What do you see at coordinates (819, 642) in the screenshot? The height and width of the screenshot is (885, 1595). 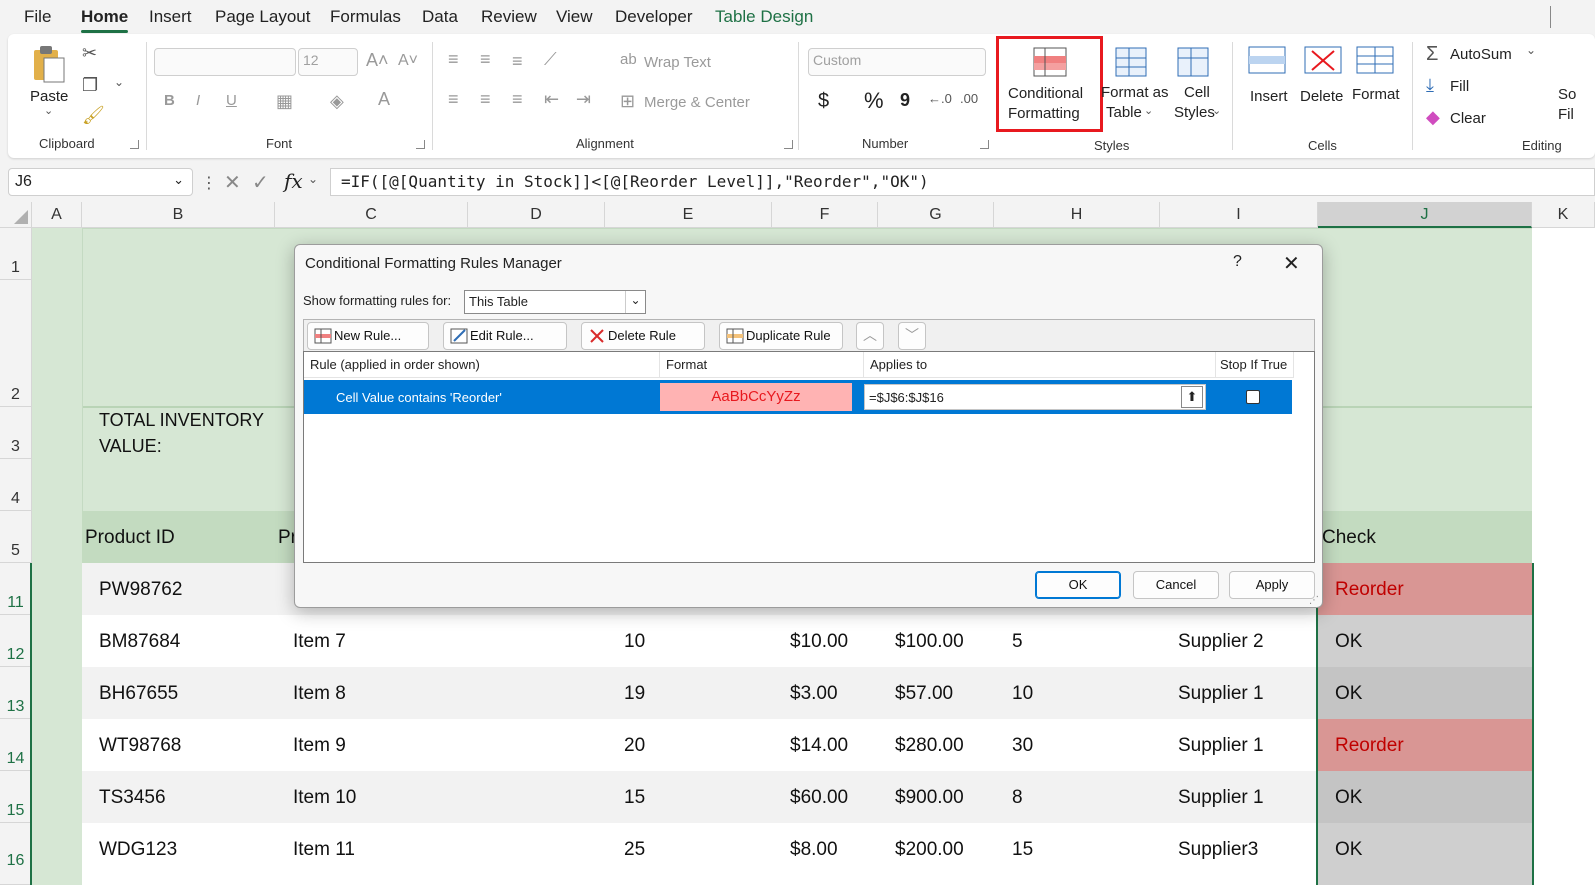 I see `cell-price: $10.00` at bounding box center [819, 642].